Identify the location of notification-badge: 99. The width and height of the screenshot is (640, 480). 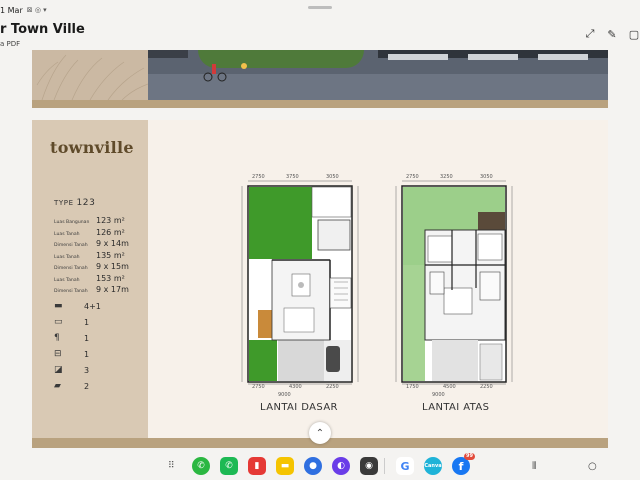
(469, 456).